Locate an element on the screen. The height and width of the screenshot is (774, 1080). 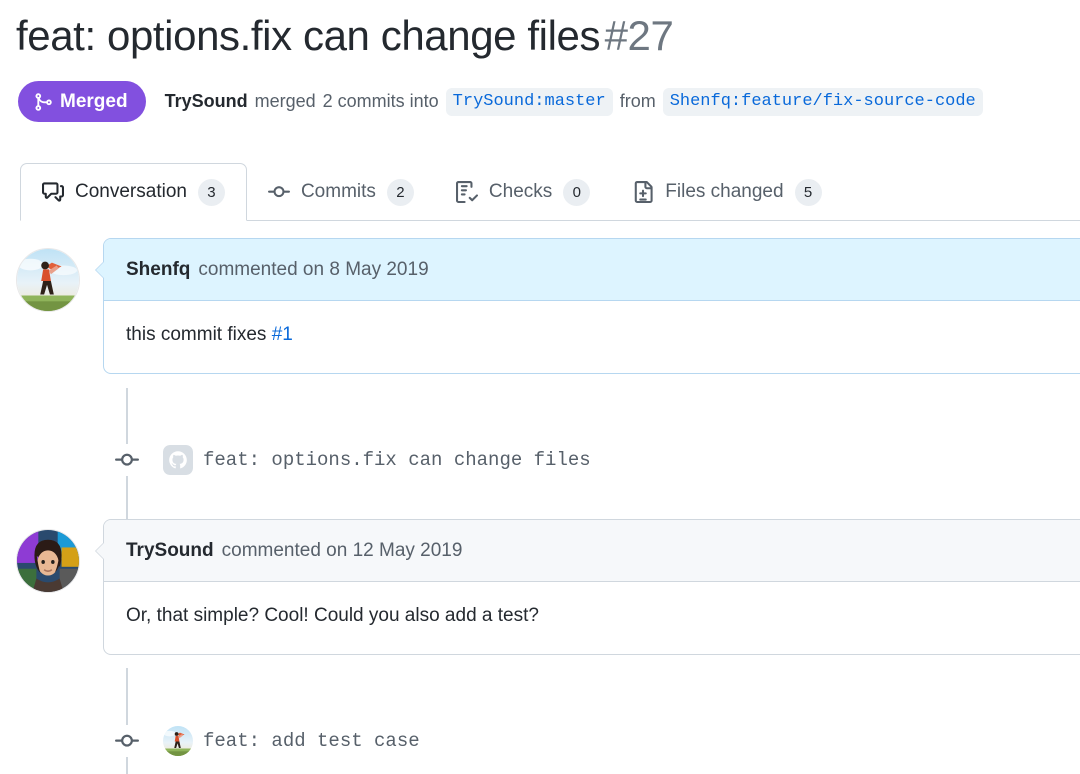
comment-body: this commit fixes #1 is located at coordinates (592, 337).